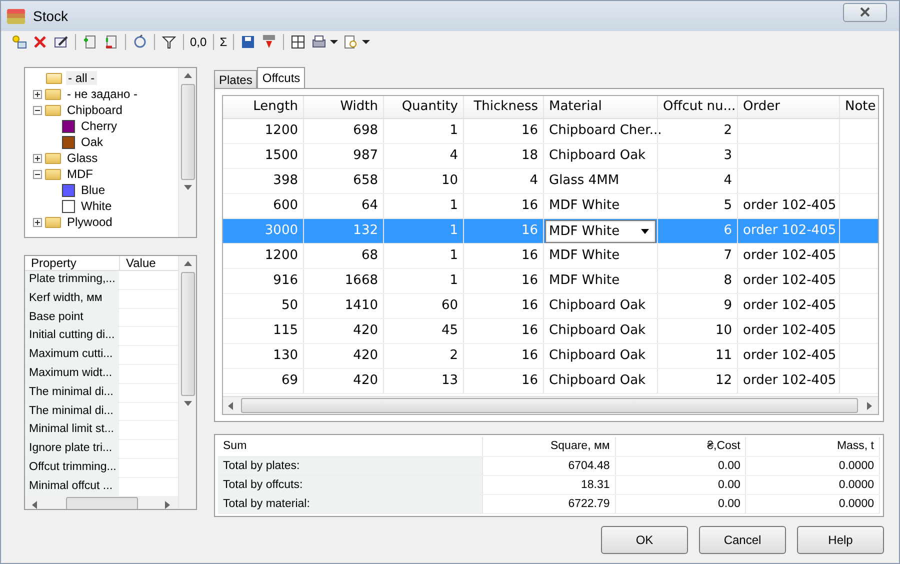 This screenshot has height=564, width=900. What do you see at coordinates (424, 107) in the screenshot?
I see `column-header: Quantity` at bounding box center [424, 107].